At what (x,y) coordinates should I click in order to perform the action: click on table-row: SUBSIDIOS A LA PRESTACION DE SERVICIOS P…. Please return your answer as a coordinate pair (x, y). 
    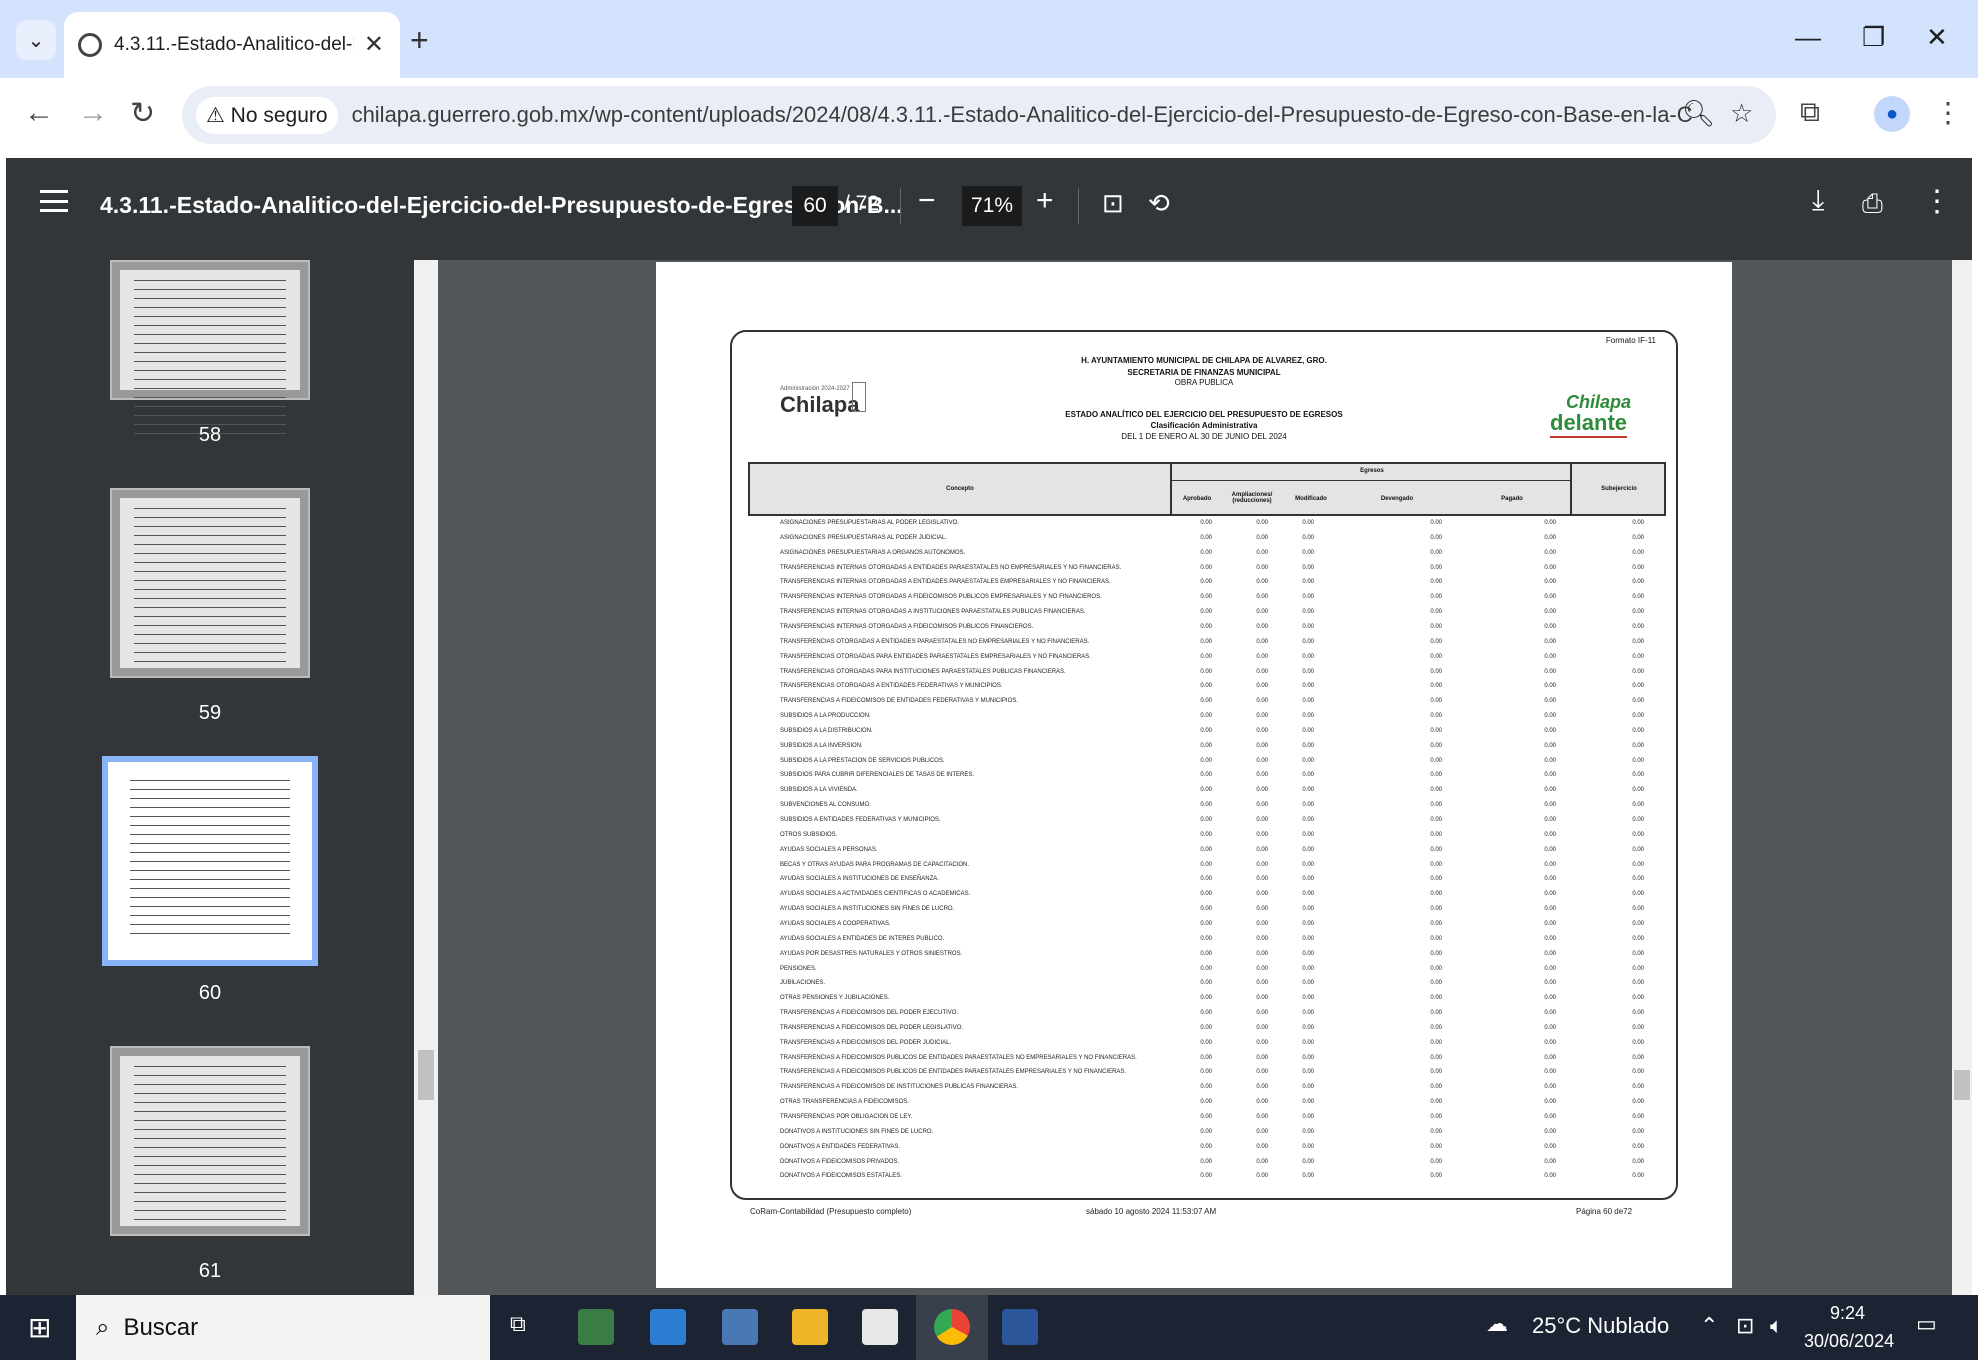
    Looking at the image, I should click on (1206, 765).